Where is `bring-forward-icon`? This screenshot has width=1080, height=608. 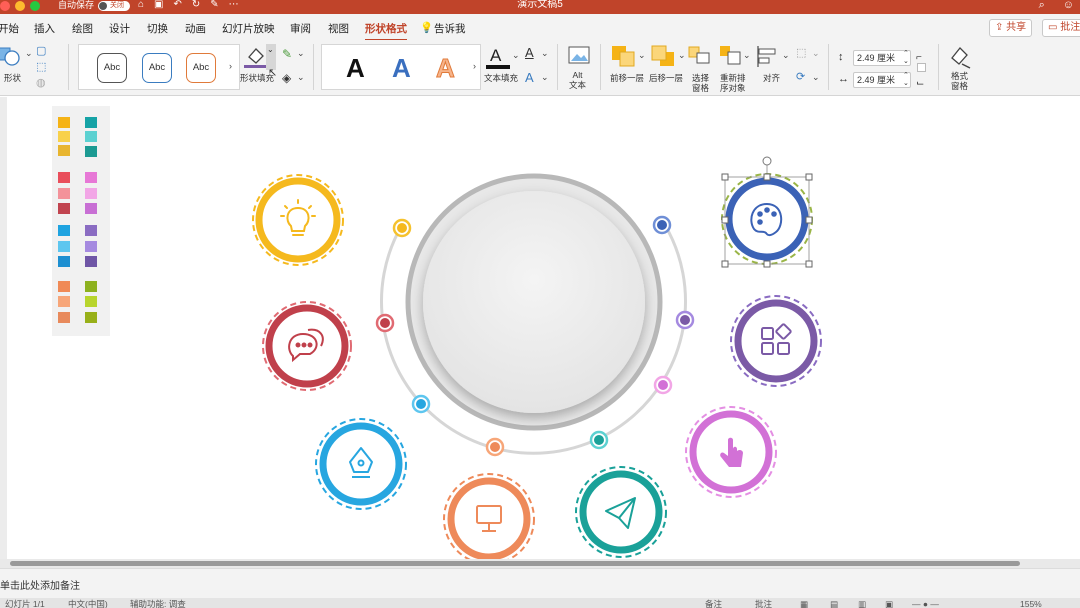 bring-forward-icon is located at coordinates (624, 56).